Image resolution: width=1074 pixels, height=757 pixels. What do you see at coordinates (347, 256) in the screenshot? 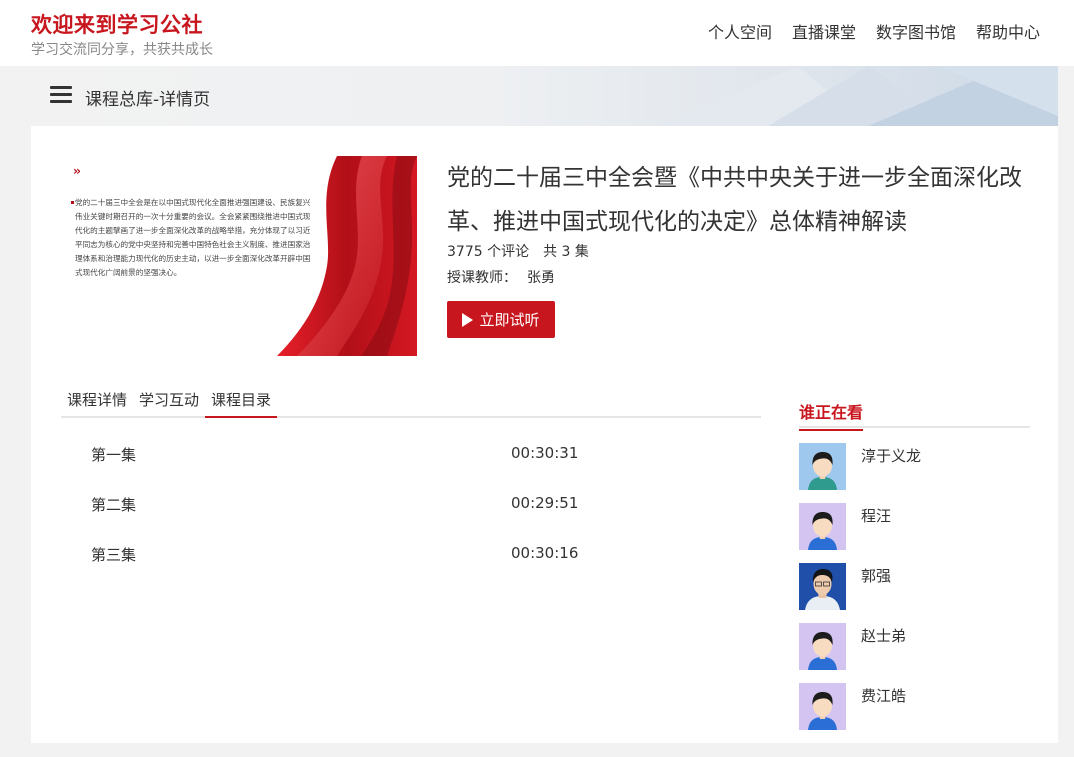
I see `red-silk-graphic` at bounding box center [347, 256].